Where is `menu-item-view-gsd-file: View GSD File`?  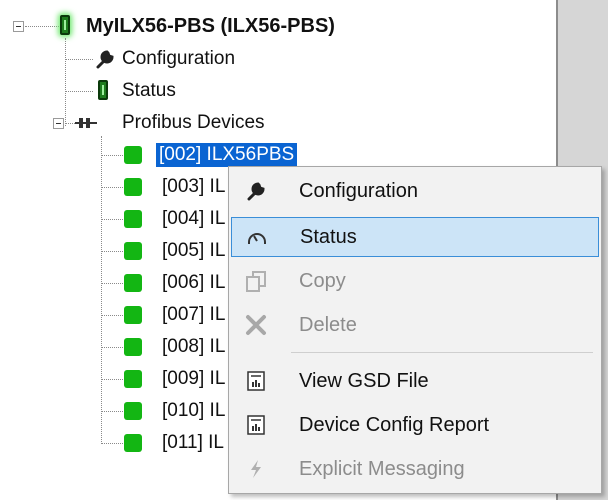
menu-item-view-gsd-file: View GSD File is located at coordinates (415, 381).